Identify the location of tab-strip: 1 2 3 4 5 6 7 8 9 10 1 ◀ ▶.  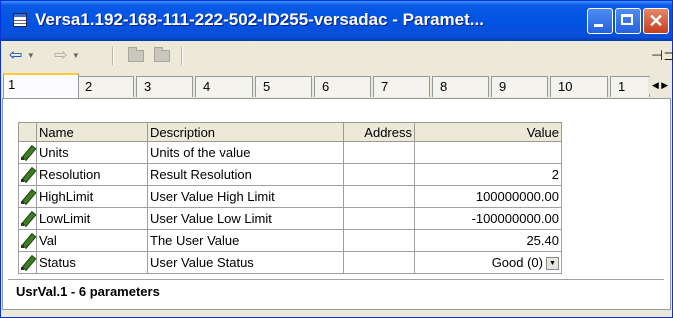
(336, 85).